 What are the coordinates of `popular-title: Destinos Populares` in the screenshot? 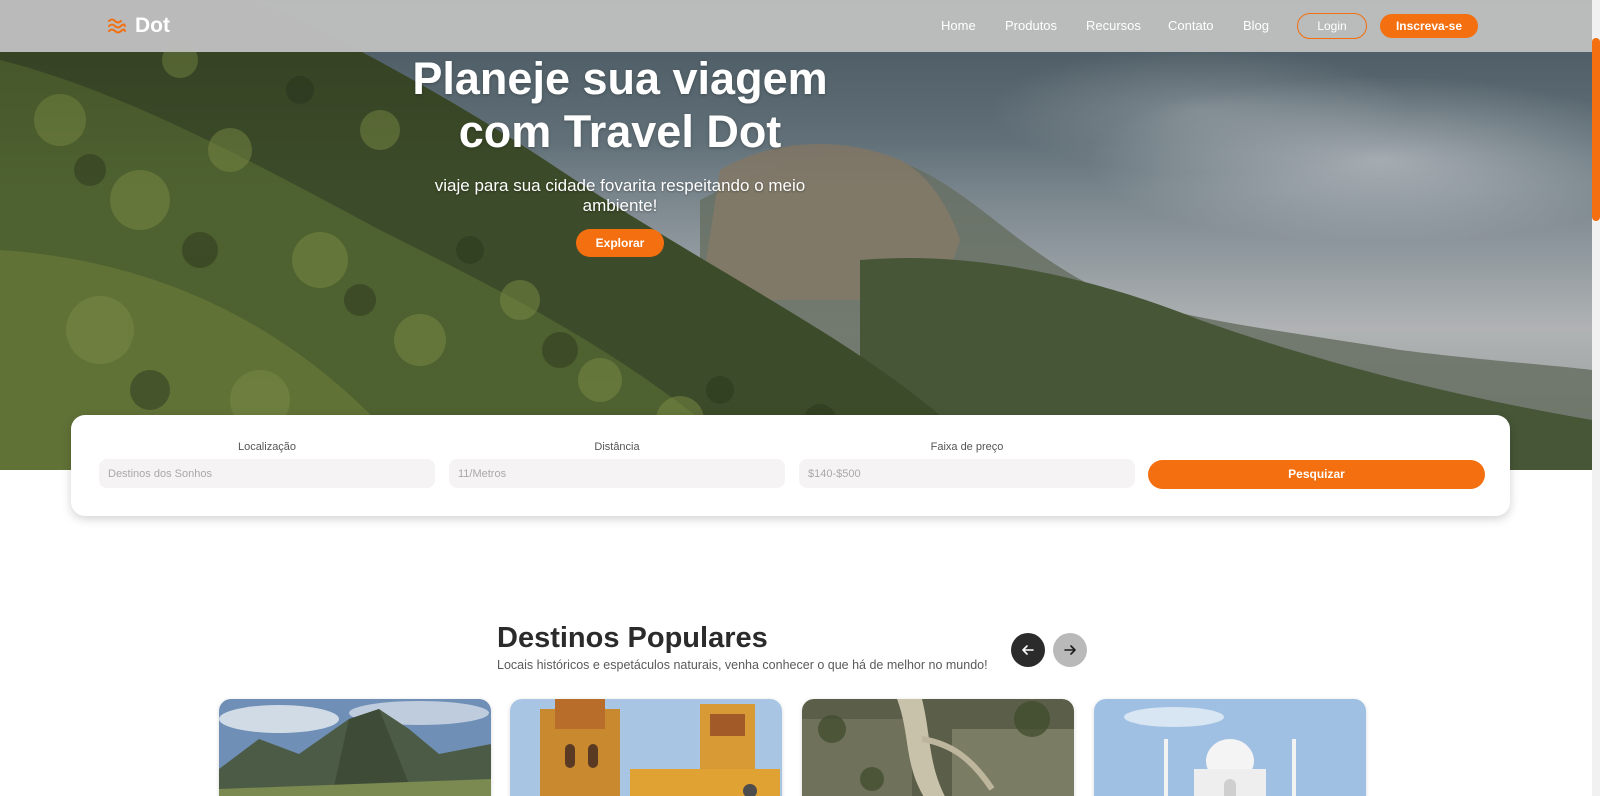 It's located at (632, 638).